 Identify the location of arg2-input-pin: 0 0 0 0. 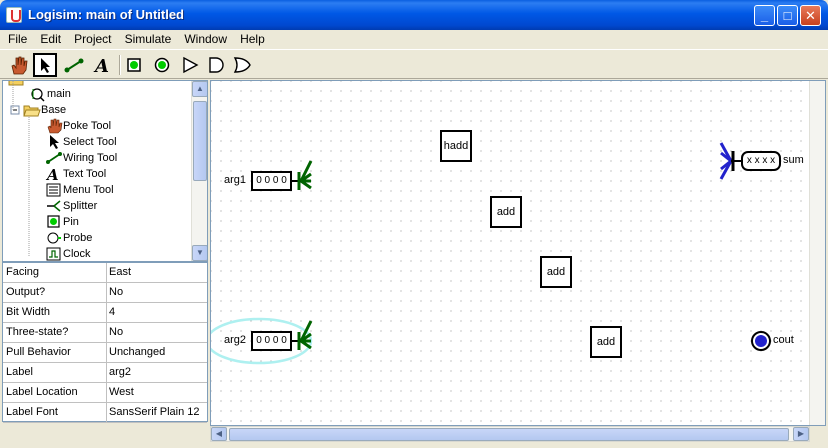
(271, 341).